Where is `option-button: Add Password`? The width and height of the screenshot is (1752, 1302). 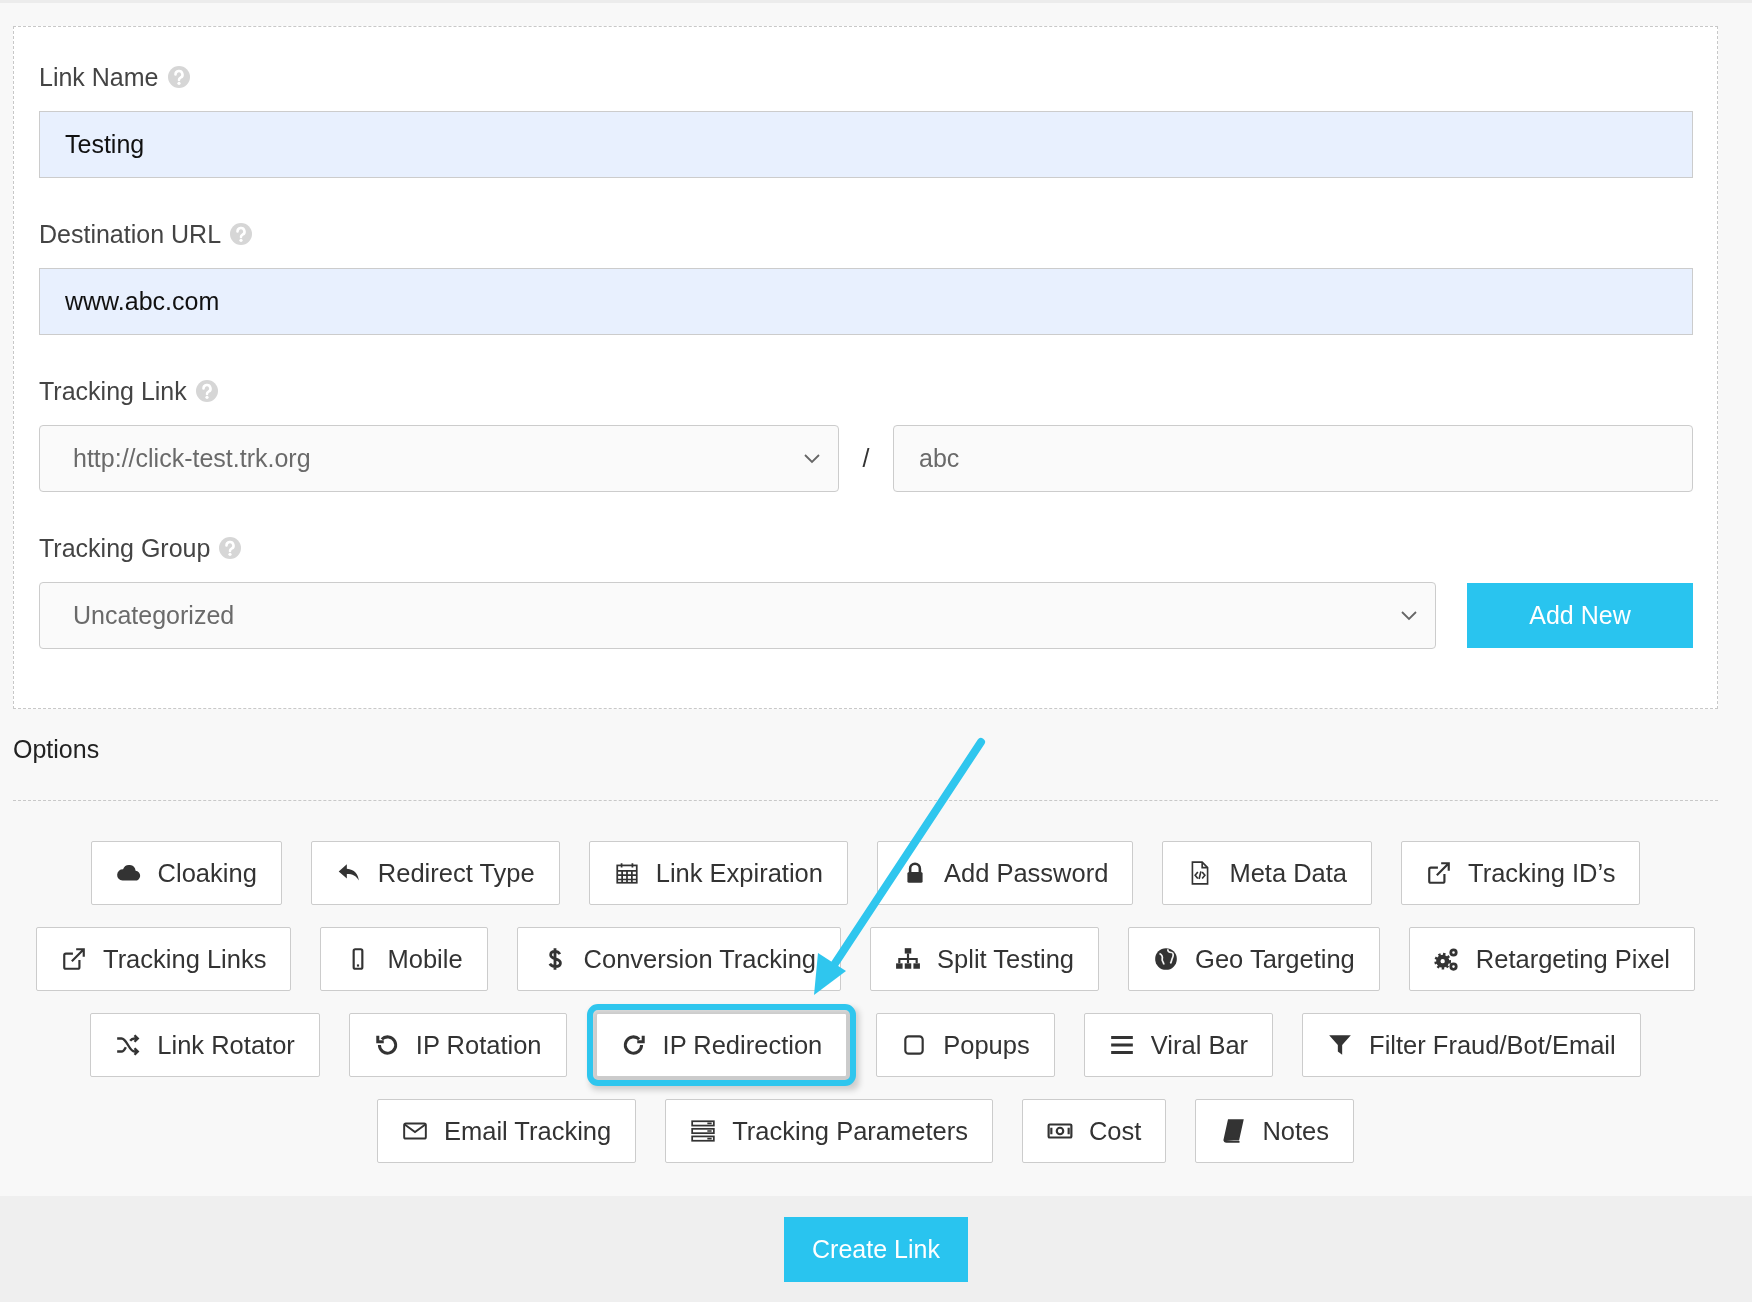
option-button: Add Password is located at coordinates (1005, 873).